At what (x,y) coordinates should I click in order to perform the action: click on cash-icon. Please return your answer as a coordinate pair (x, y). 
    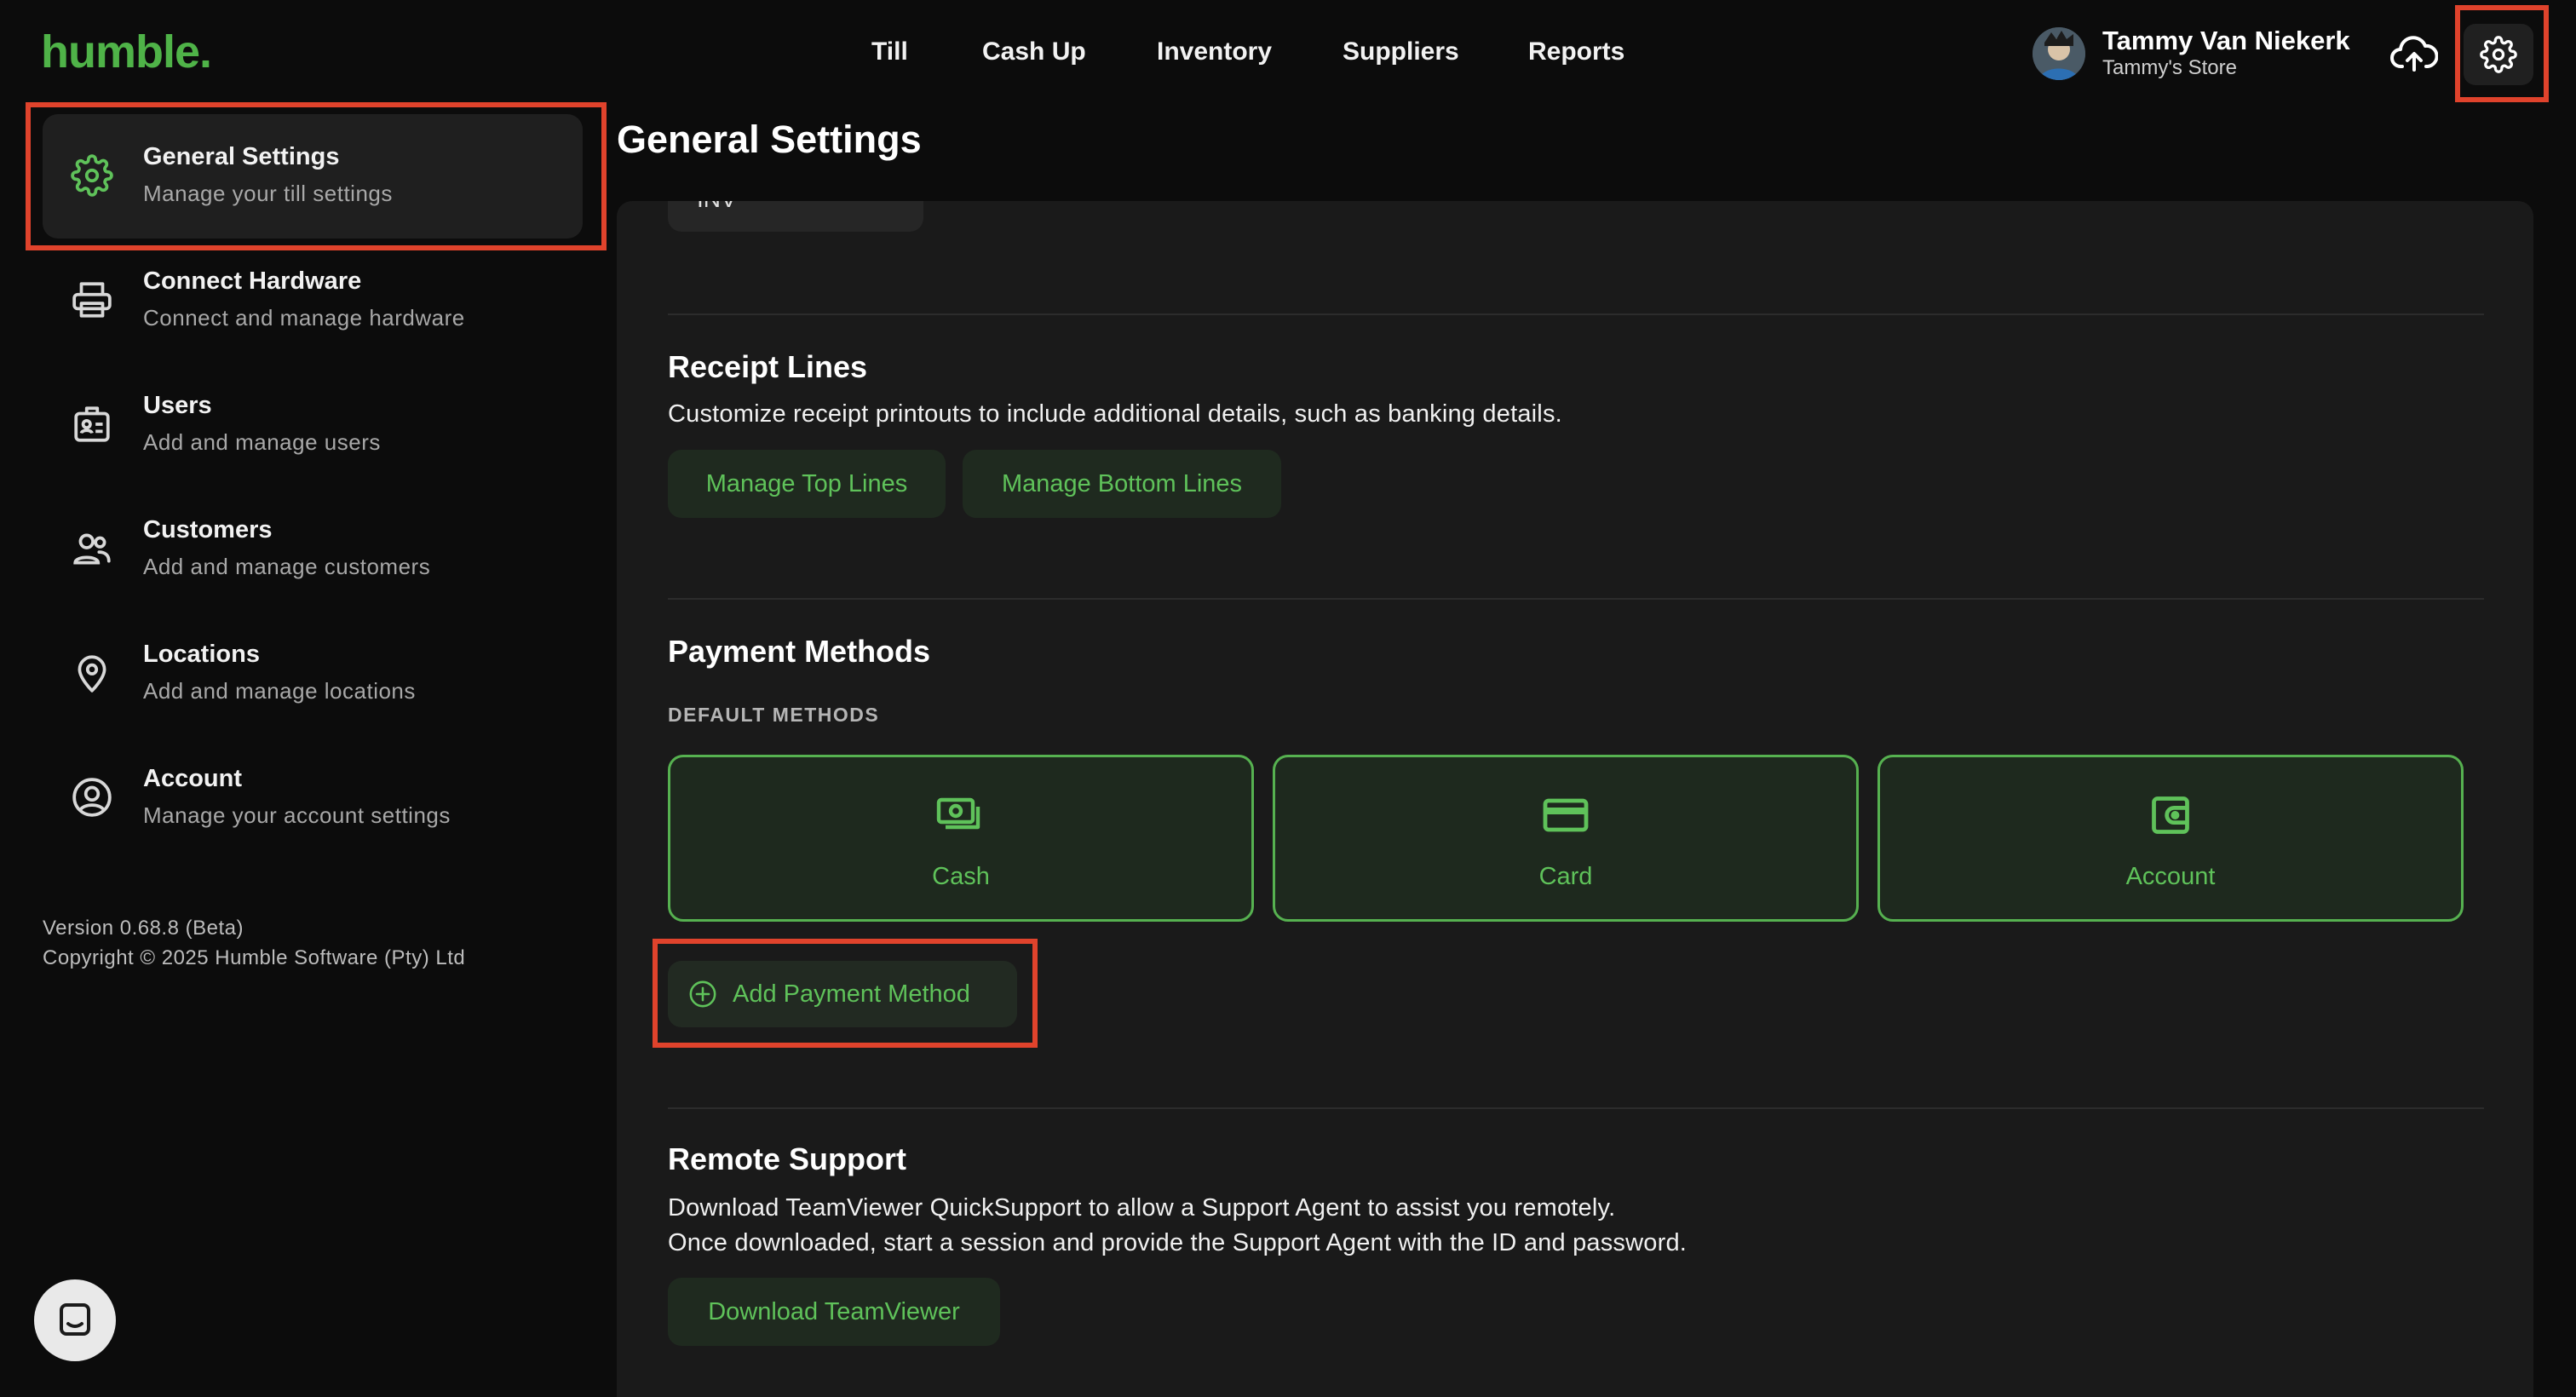
    Looking at the image, I should click on (961, 815).